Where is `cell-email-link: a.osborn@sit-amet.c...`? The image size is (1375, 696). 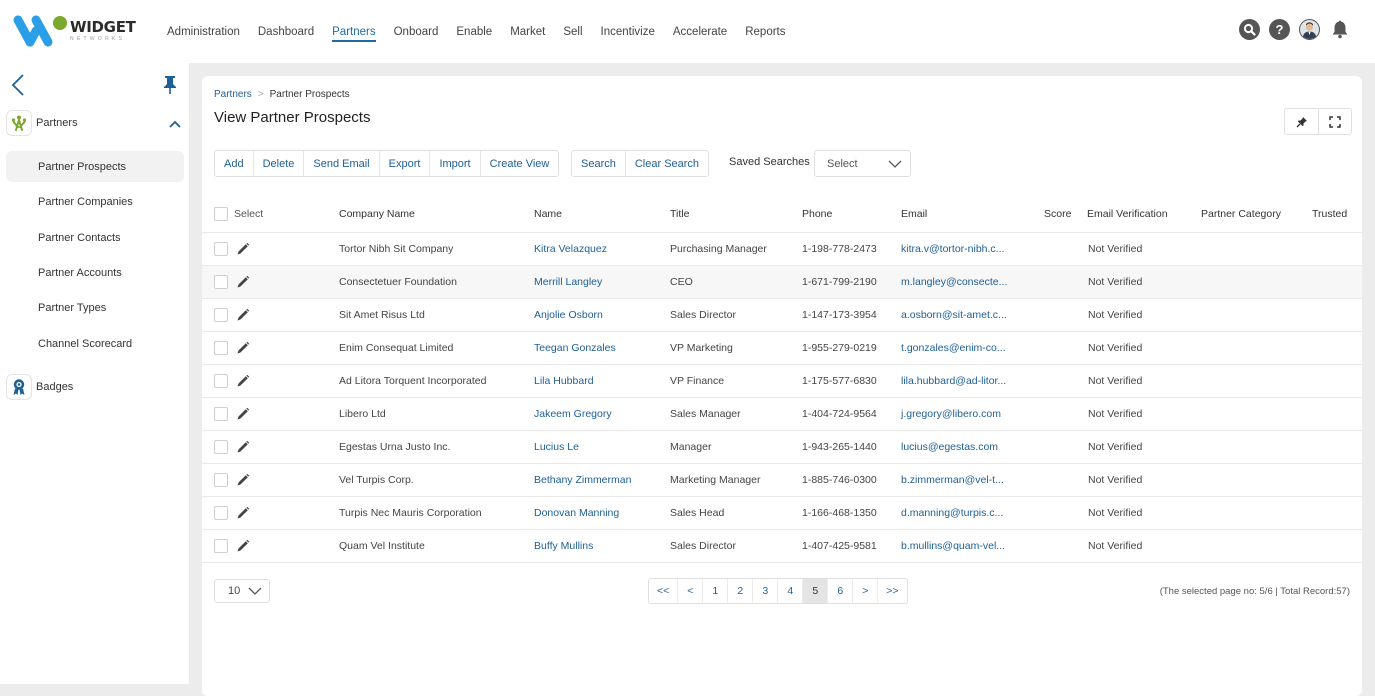
cell-email-link: a.osborn@sit-amet.c... is located at coordinates (954, 315).